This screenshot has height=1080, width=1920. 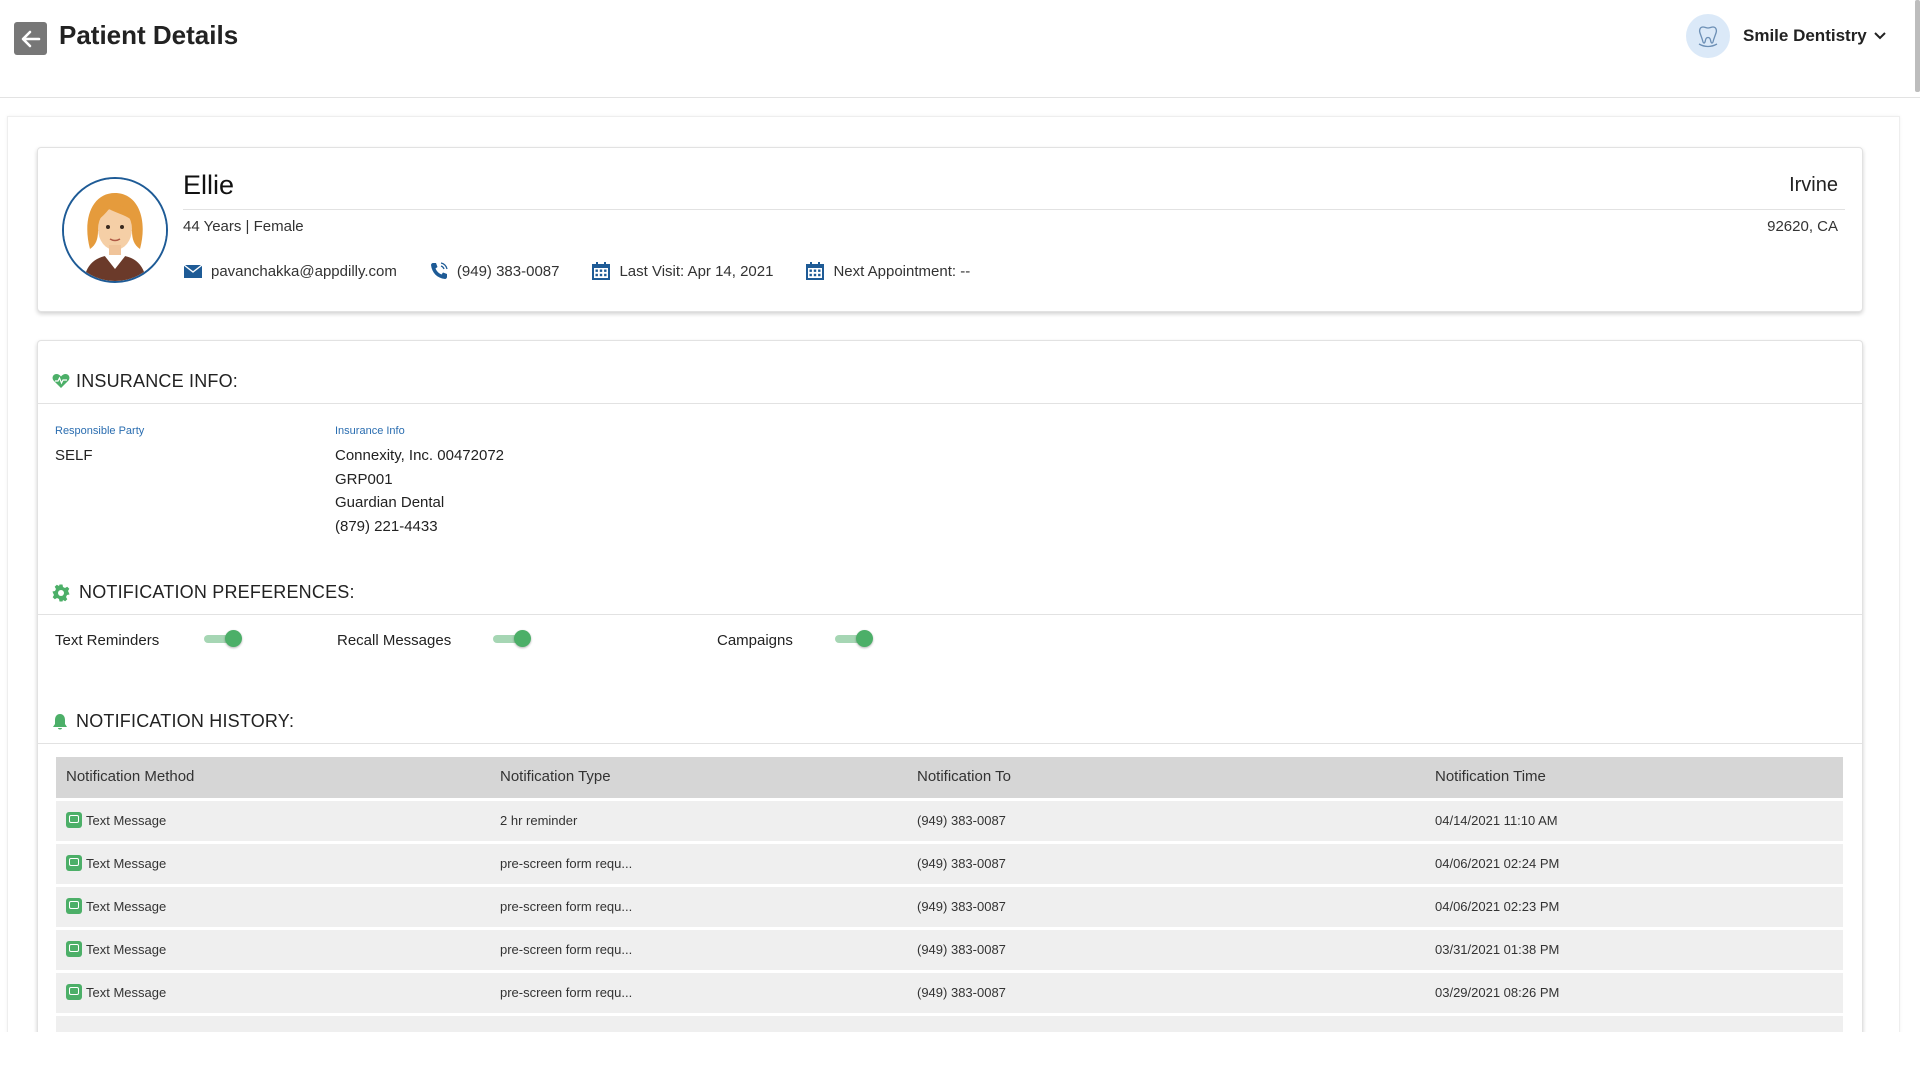 I want to click on preferences-section-title: NOTIFICATION PREFERENCES:, so click(x=217, y=592).